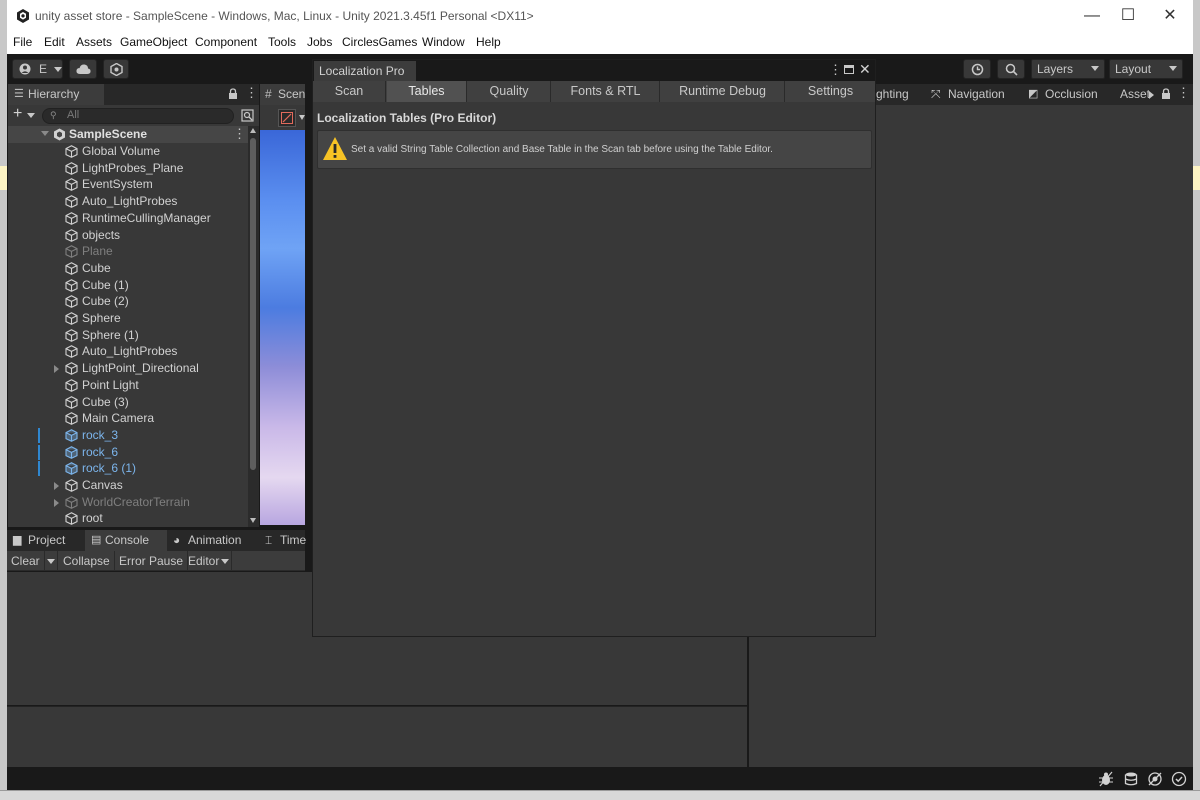 The image size is (1200, 800). Describe the element at coordinates (128, 285) in the screenshot. I see `hierarchy-item: Cube (1)` at that location.